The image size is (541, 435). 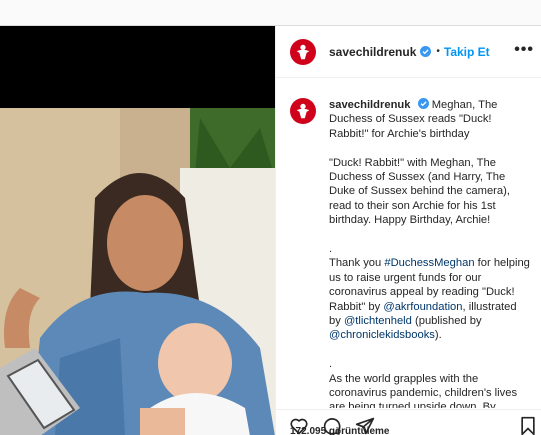 I want to click on hashtag-link: #DuchessMeghan, so click(x=429, y=263).